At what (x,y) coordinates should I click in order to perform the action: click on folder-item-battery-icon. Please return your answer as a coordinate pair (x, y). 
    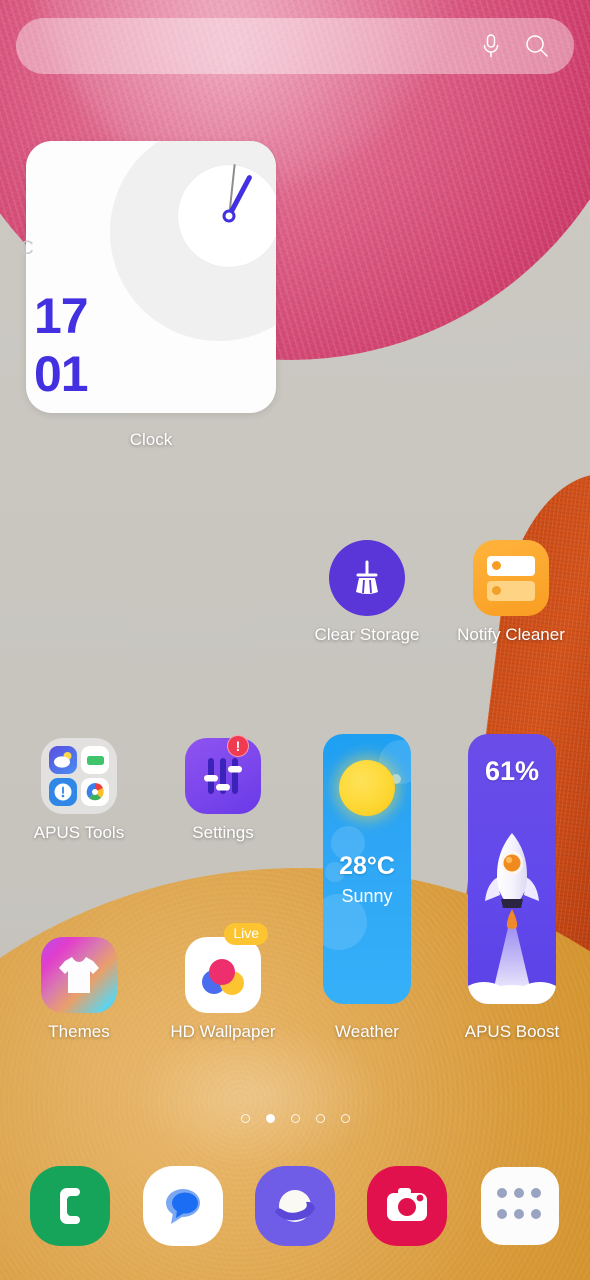
    Looking at the image, I should click on (95, 760).